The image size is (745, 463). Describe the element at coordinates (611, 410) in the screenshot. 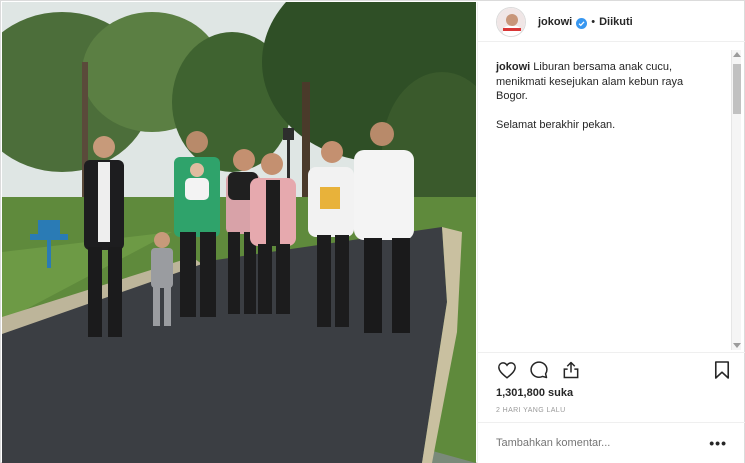

I see `post-timestamp: 2 HARI YANG LALU` at that location.